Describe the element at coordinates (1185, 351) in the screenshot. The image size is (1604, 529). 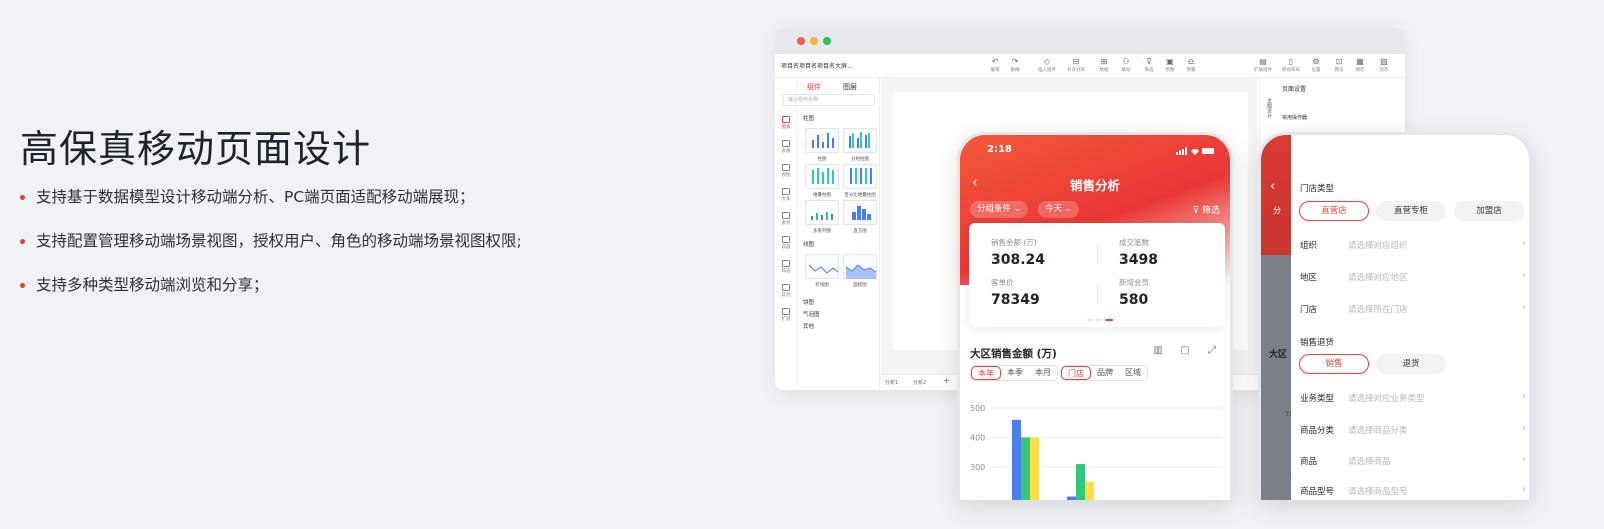
I see `switch-view-icon: ▢` at that location.